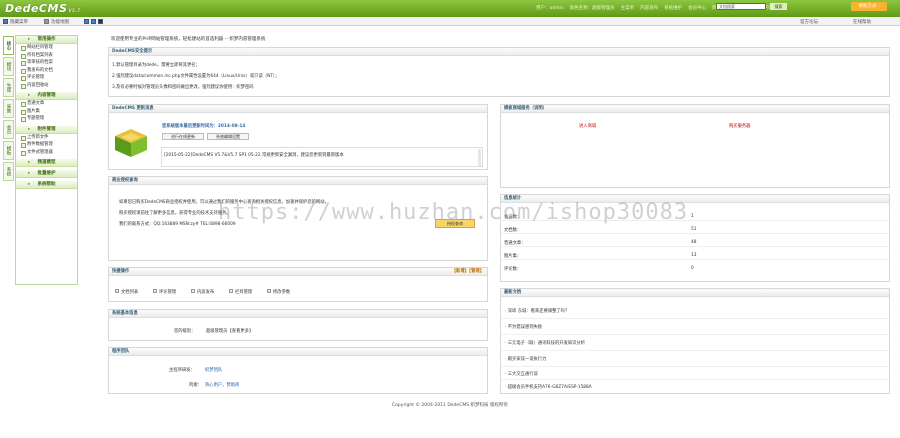  I want to click on quick-link: 评论管理, so click(167, 292).